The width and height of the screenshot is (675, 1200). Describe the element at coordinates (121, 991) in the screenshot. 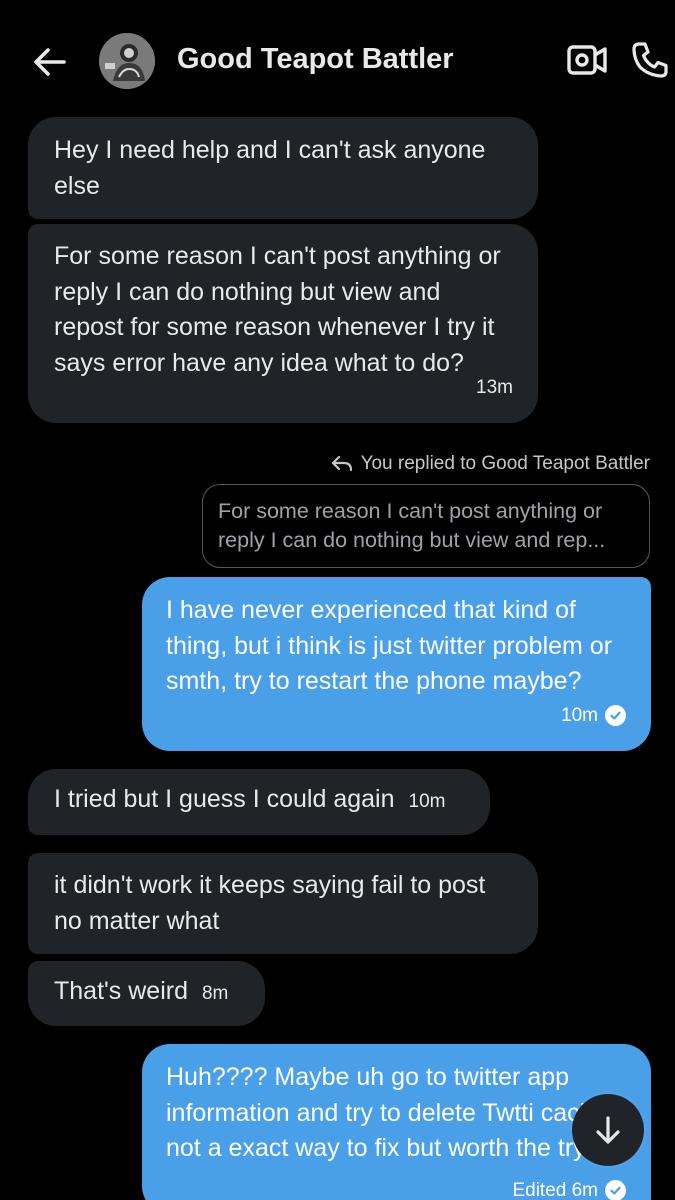

I see `message-text: That's weird` at that location.